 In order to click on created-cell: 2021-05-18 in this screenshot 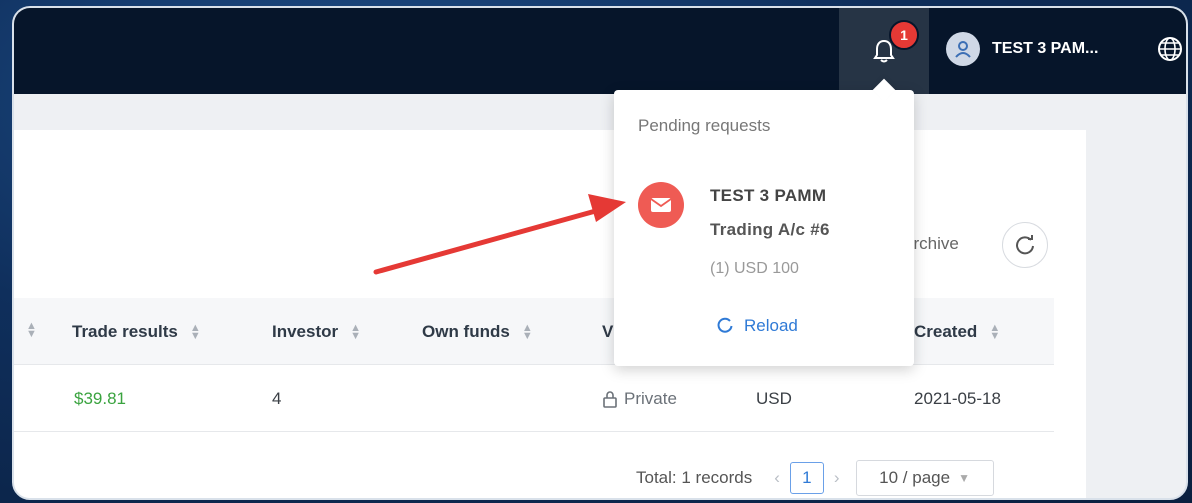, I will do `click(957, 398)`.